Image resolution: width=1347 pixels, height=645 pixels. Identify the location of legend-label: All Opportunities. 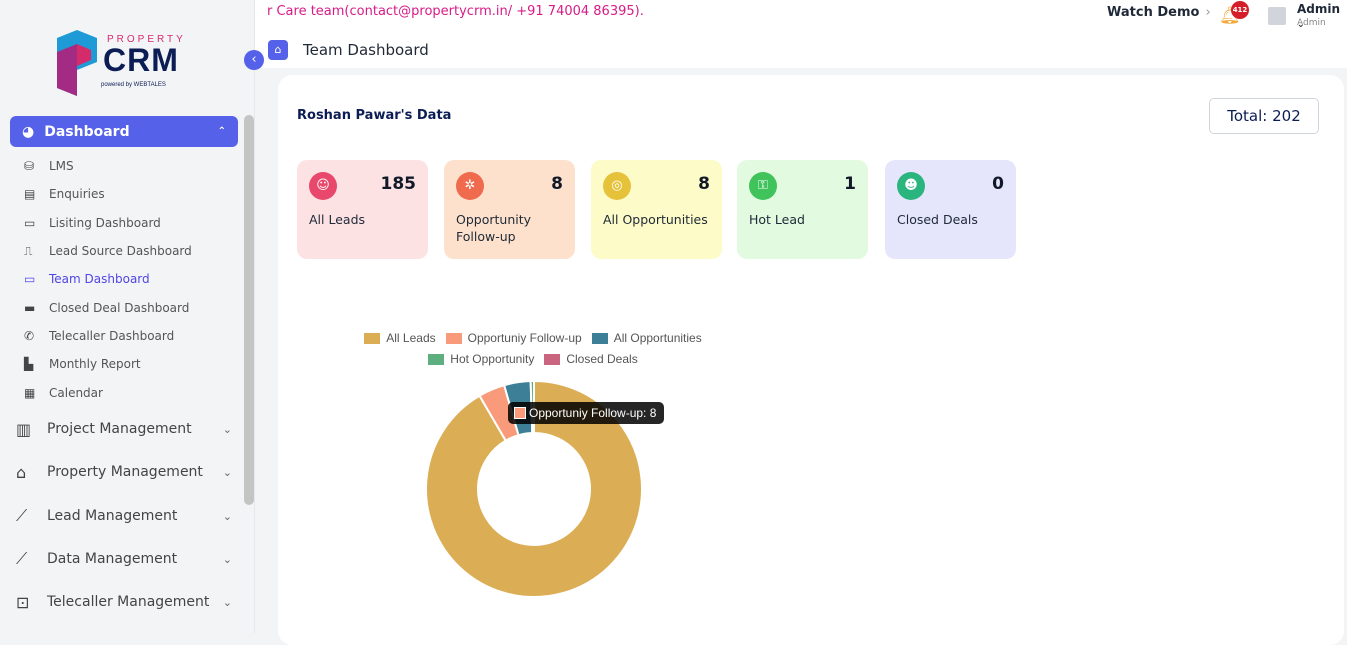
(657, 338).